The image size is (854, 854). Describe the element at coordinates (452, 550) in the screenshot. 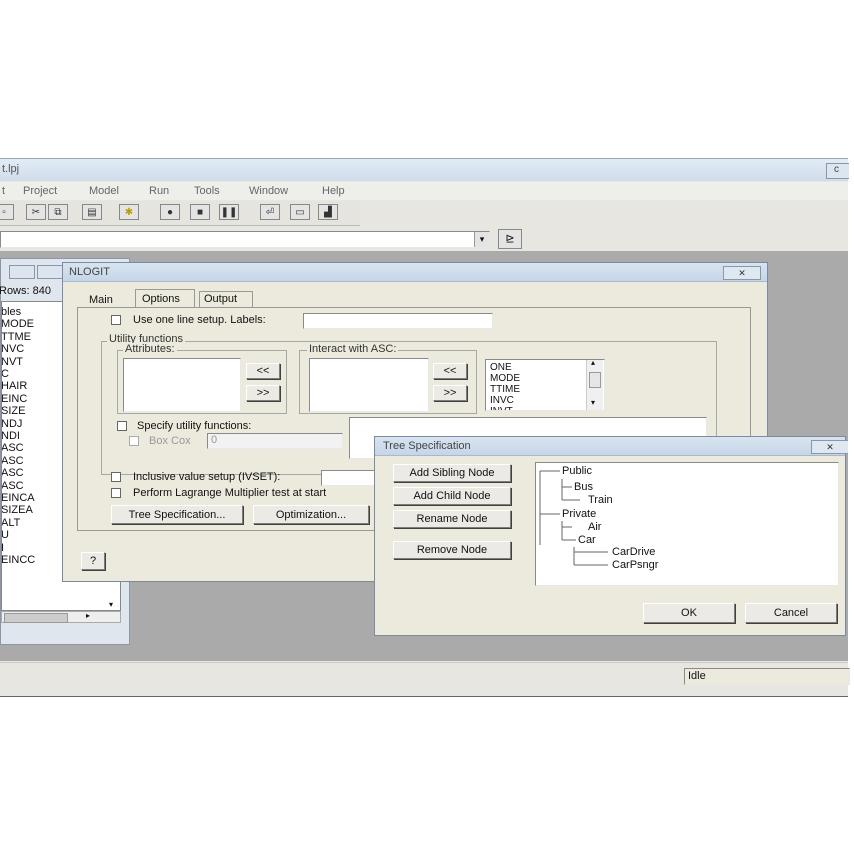

I see `remove-node-button: Remove Node` at that location.